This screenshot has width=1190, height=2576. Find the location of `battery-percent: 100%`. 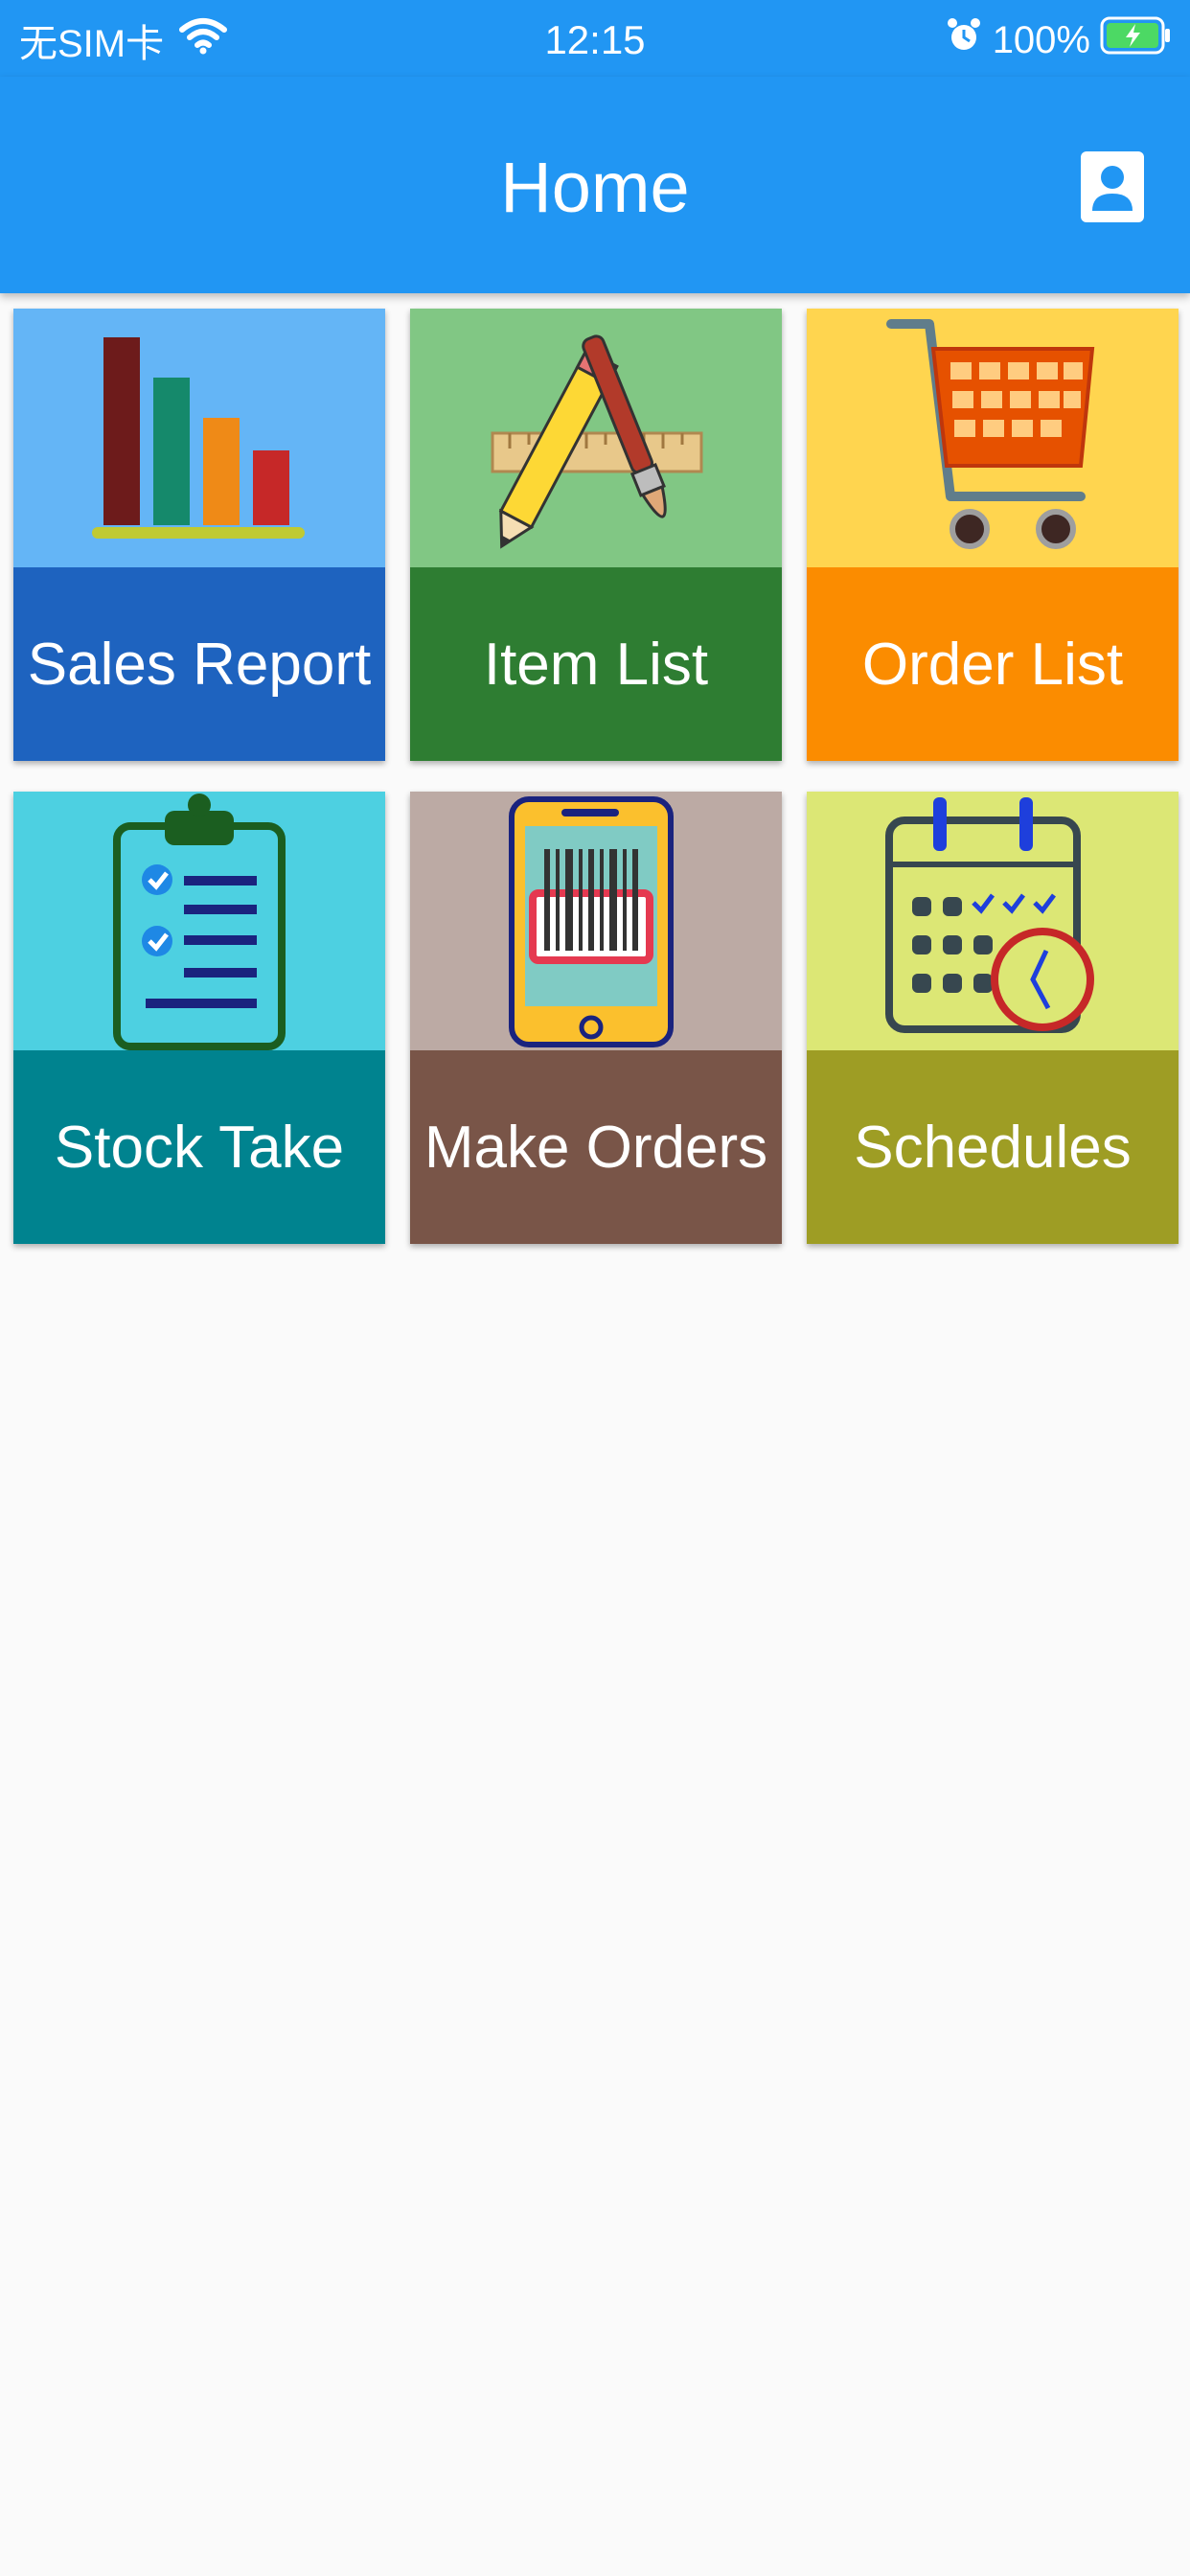

battery-percent: 100% is located at coordinates (1041, 39).